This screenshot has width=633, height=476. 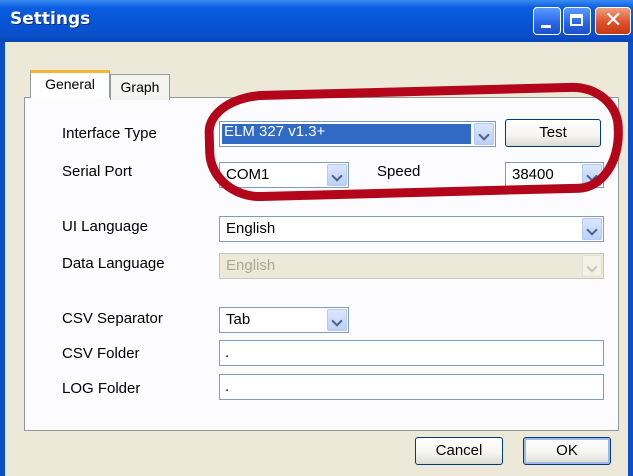 I want to click on tab-graph: Graph, so click(x=140, y=87).